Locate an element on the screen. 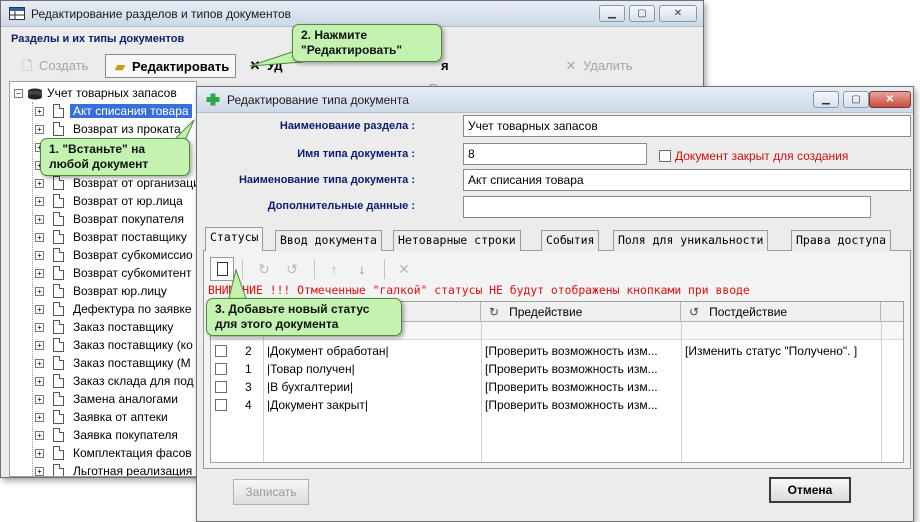 The image size is (920, 522). tab-non-product-lines: Нетоварные строки is located at coordinates (457, 240).